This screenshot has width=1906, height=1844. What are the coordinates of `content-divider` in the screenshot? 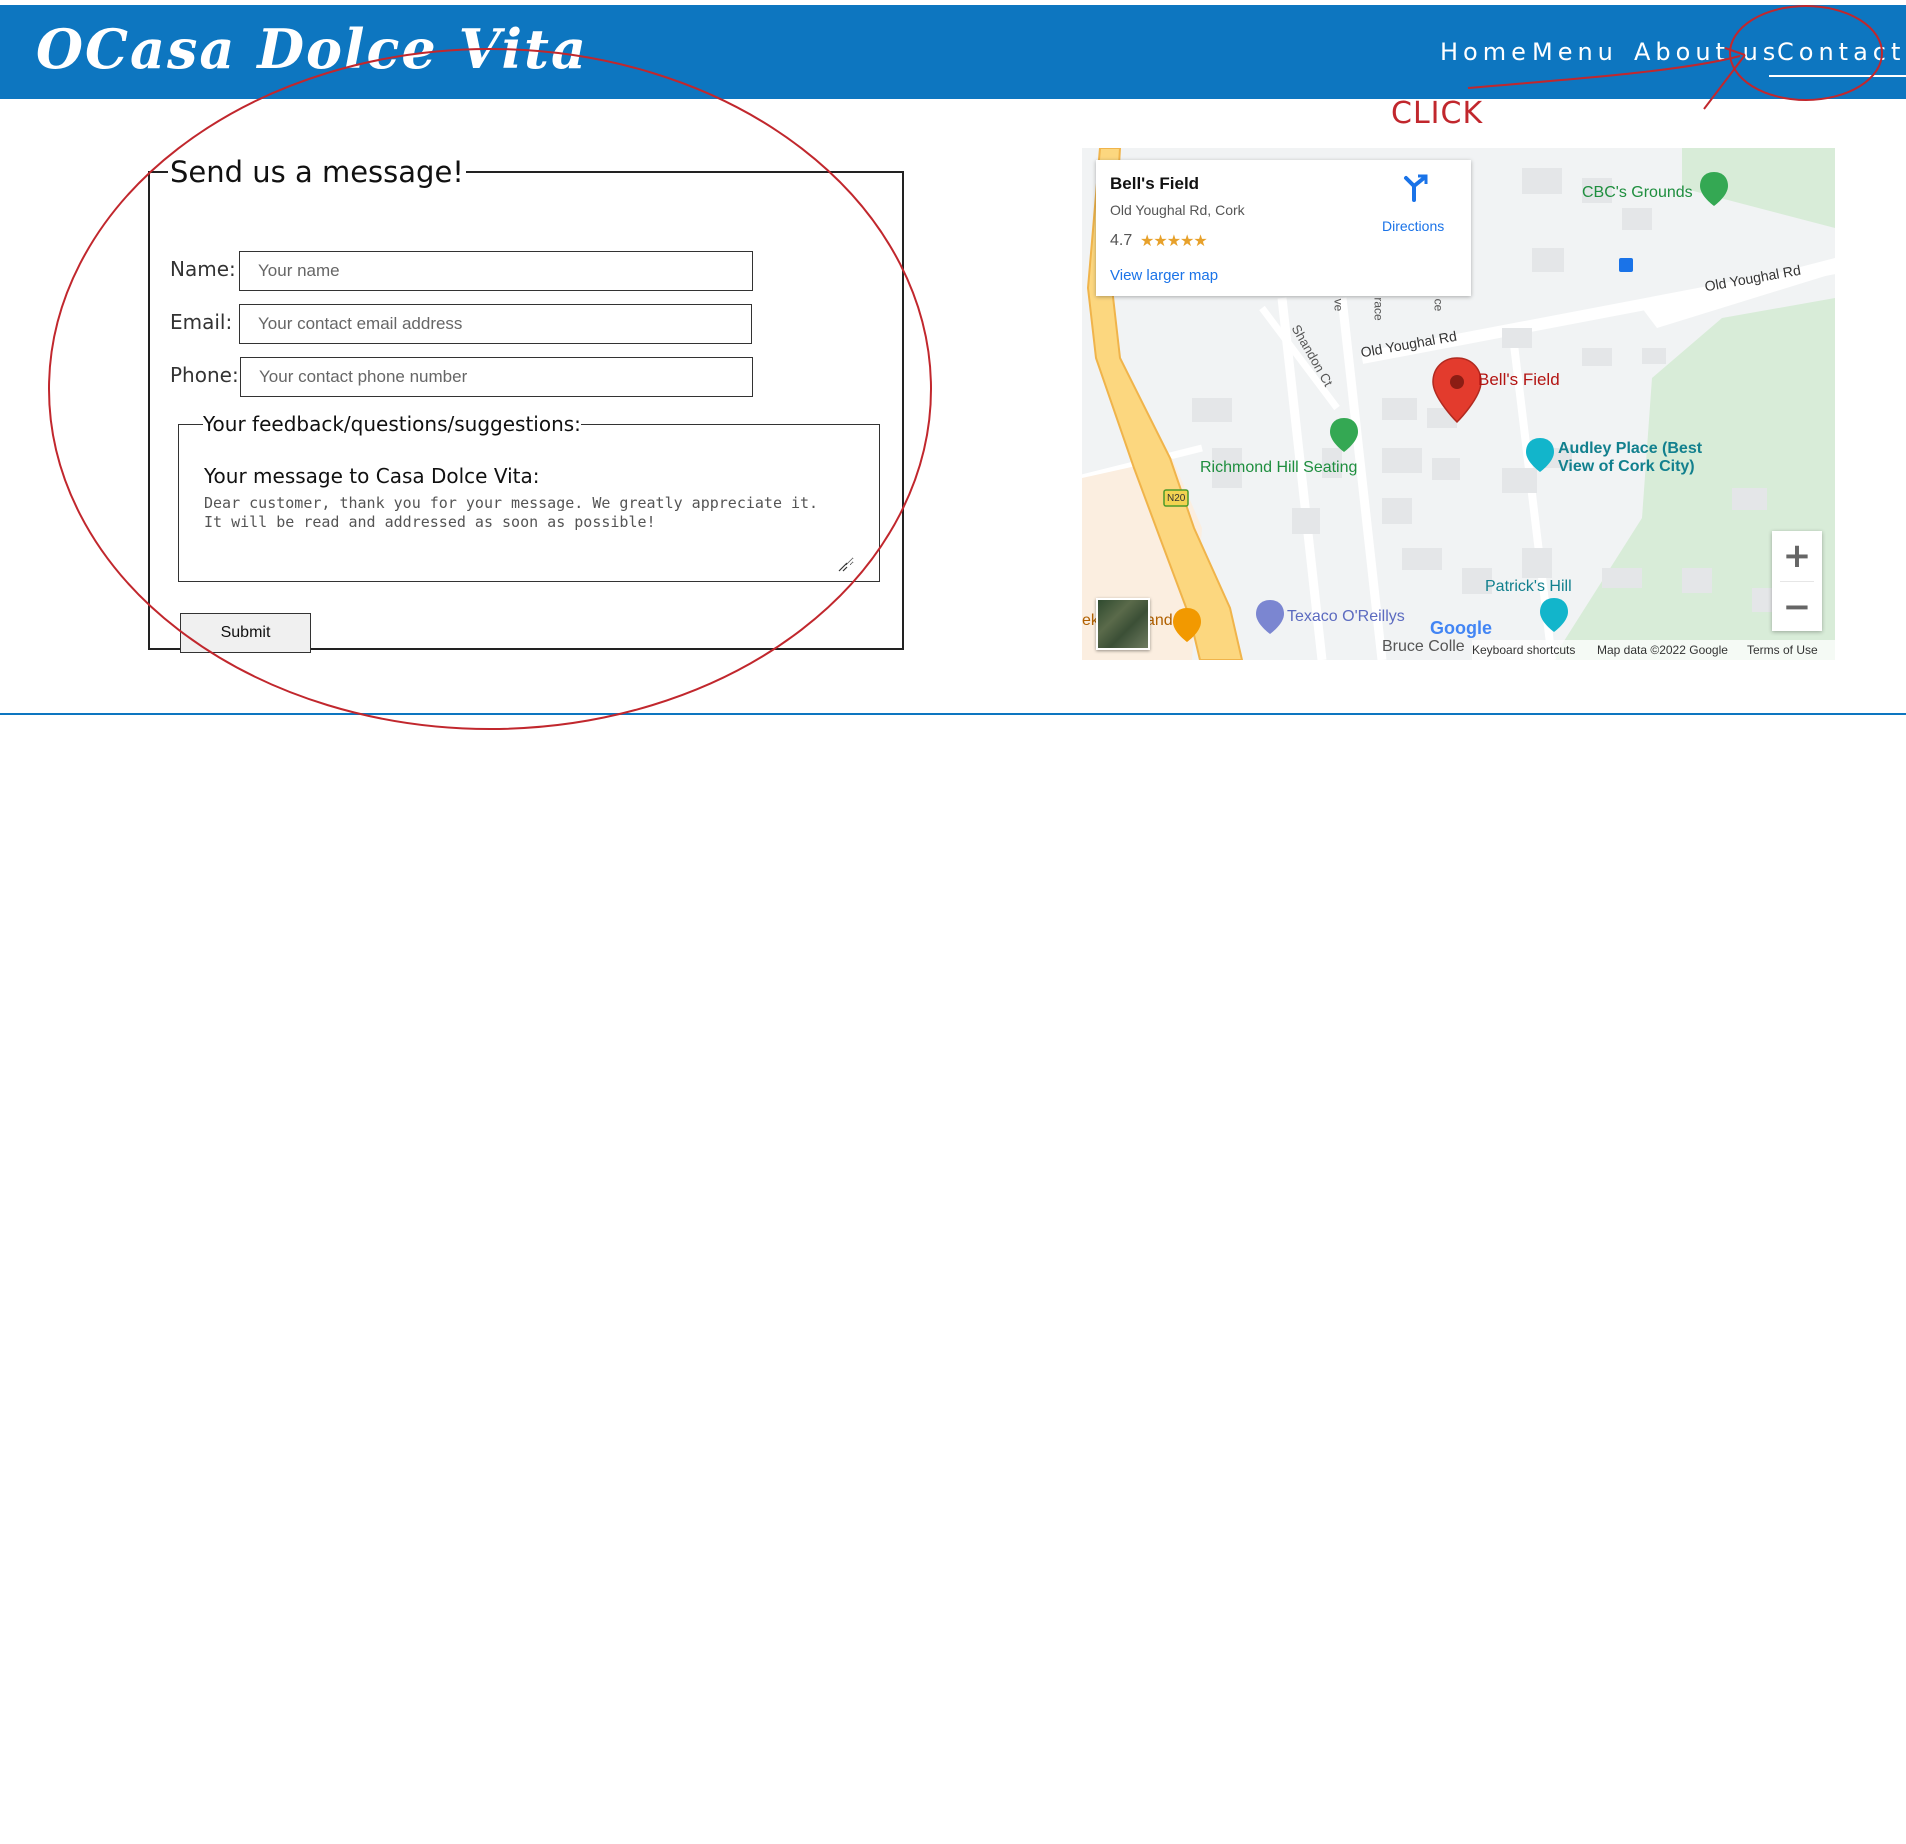 It's located at (953, 714).